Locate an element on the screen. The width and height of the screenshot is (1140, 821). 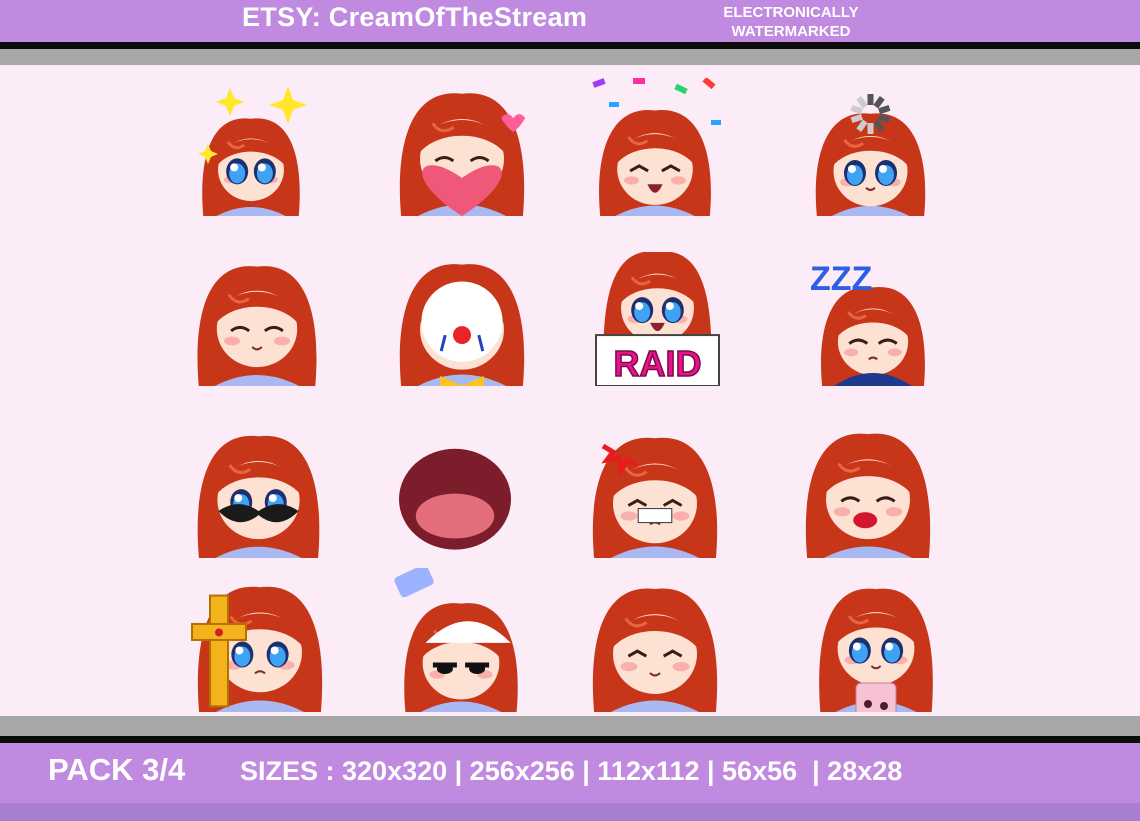
giggle-emote is located at coordinates (655, 643).